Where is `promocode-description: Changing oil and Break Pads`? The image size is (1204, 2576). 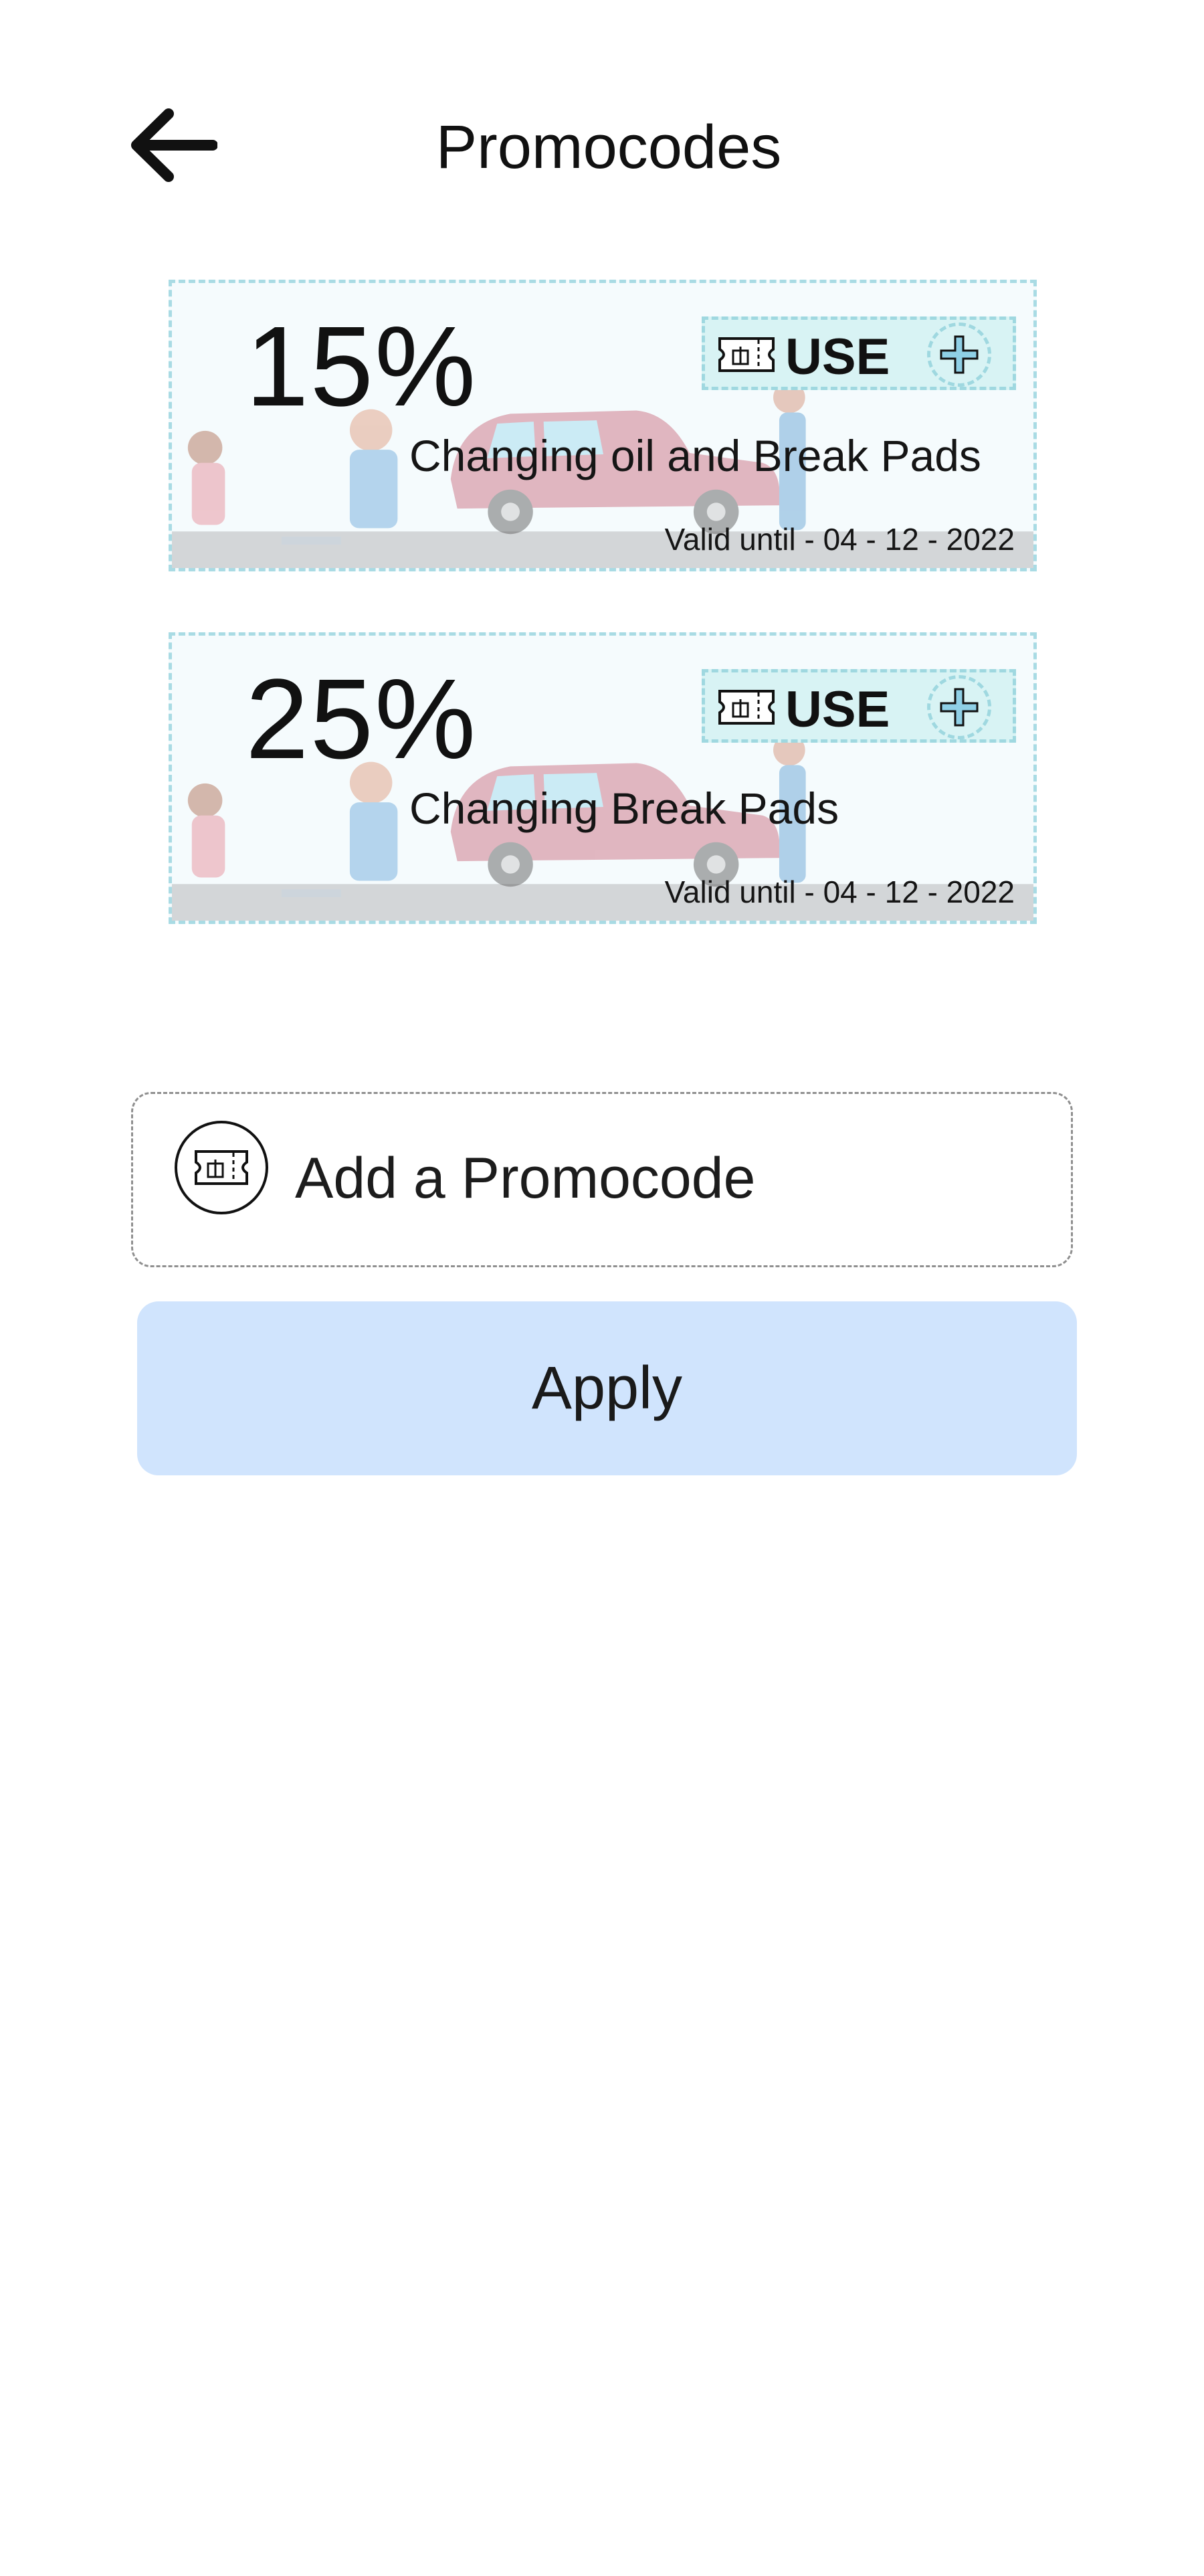 promocode-description: Changing oil and Break Pads is located at coordinates (695, 455).